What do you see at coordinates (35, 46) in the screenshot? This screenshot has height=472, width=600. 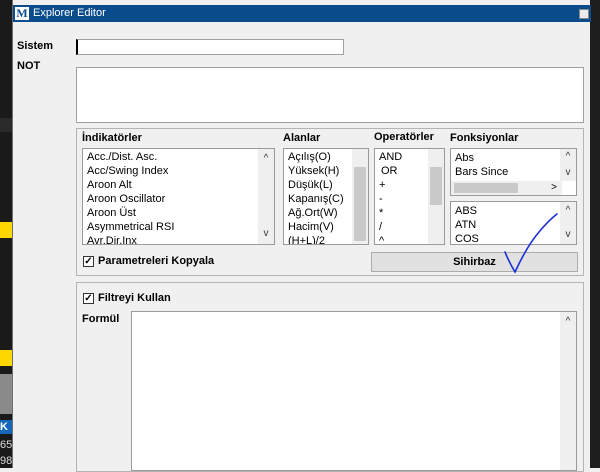 I see `sistem-label: Sistem` at bounding box center [35, 46].